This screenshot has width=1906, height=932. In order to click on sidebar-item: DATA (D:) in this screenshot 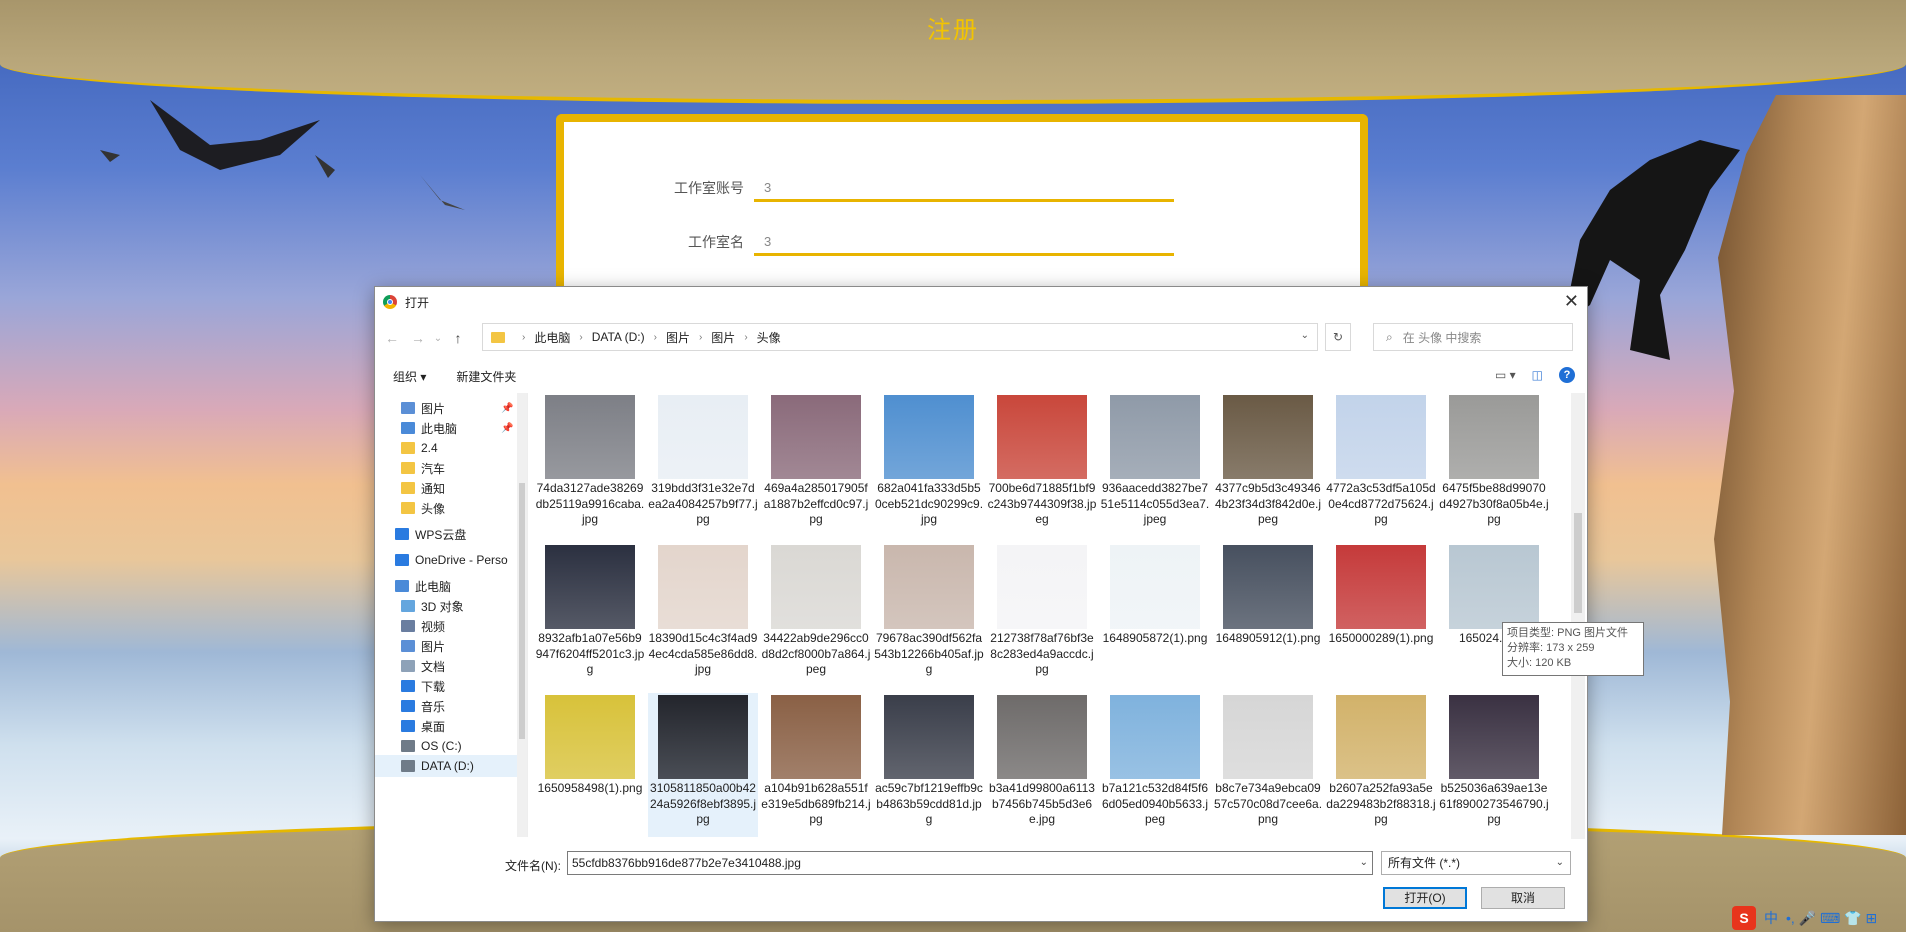, I will do `click(451, 766)`.